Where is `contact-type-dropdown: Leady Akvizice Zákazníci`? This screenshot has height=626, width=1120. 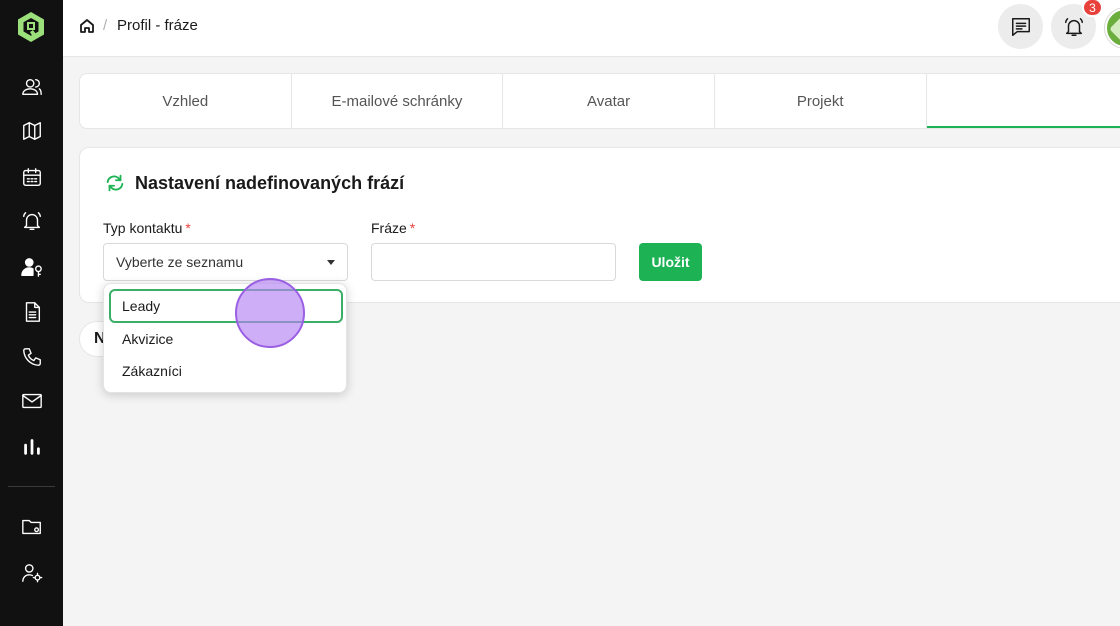 contact-type-dropdown: Leady Akvizice Zákazníci is located at coordinates (225, 338).